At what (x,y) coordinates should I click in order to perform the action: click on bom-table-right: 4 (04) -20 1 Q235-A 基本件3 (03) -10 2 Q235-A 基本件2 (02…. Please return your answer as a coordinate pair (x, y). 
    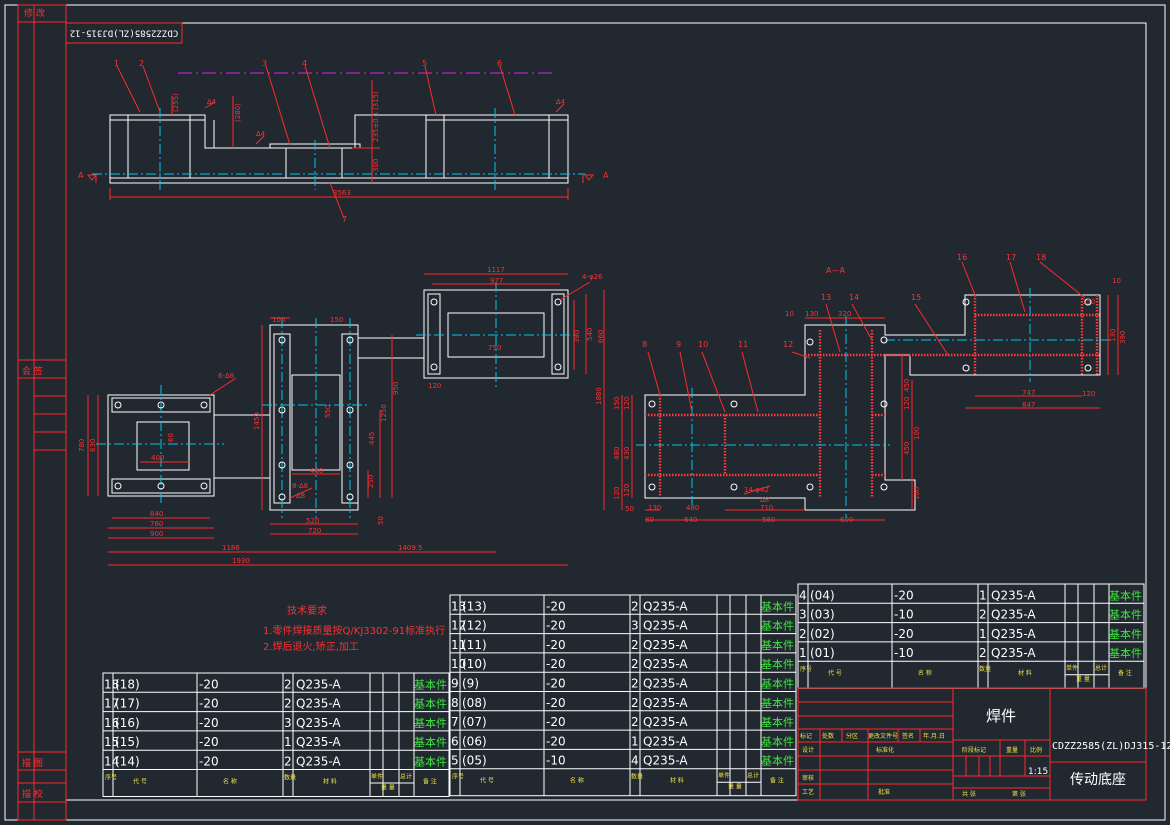
    Looking at the image, I should click on (971, 636).